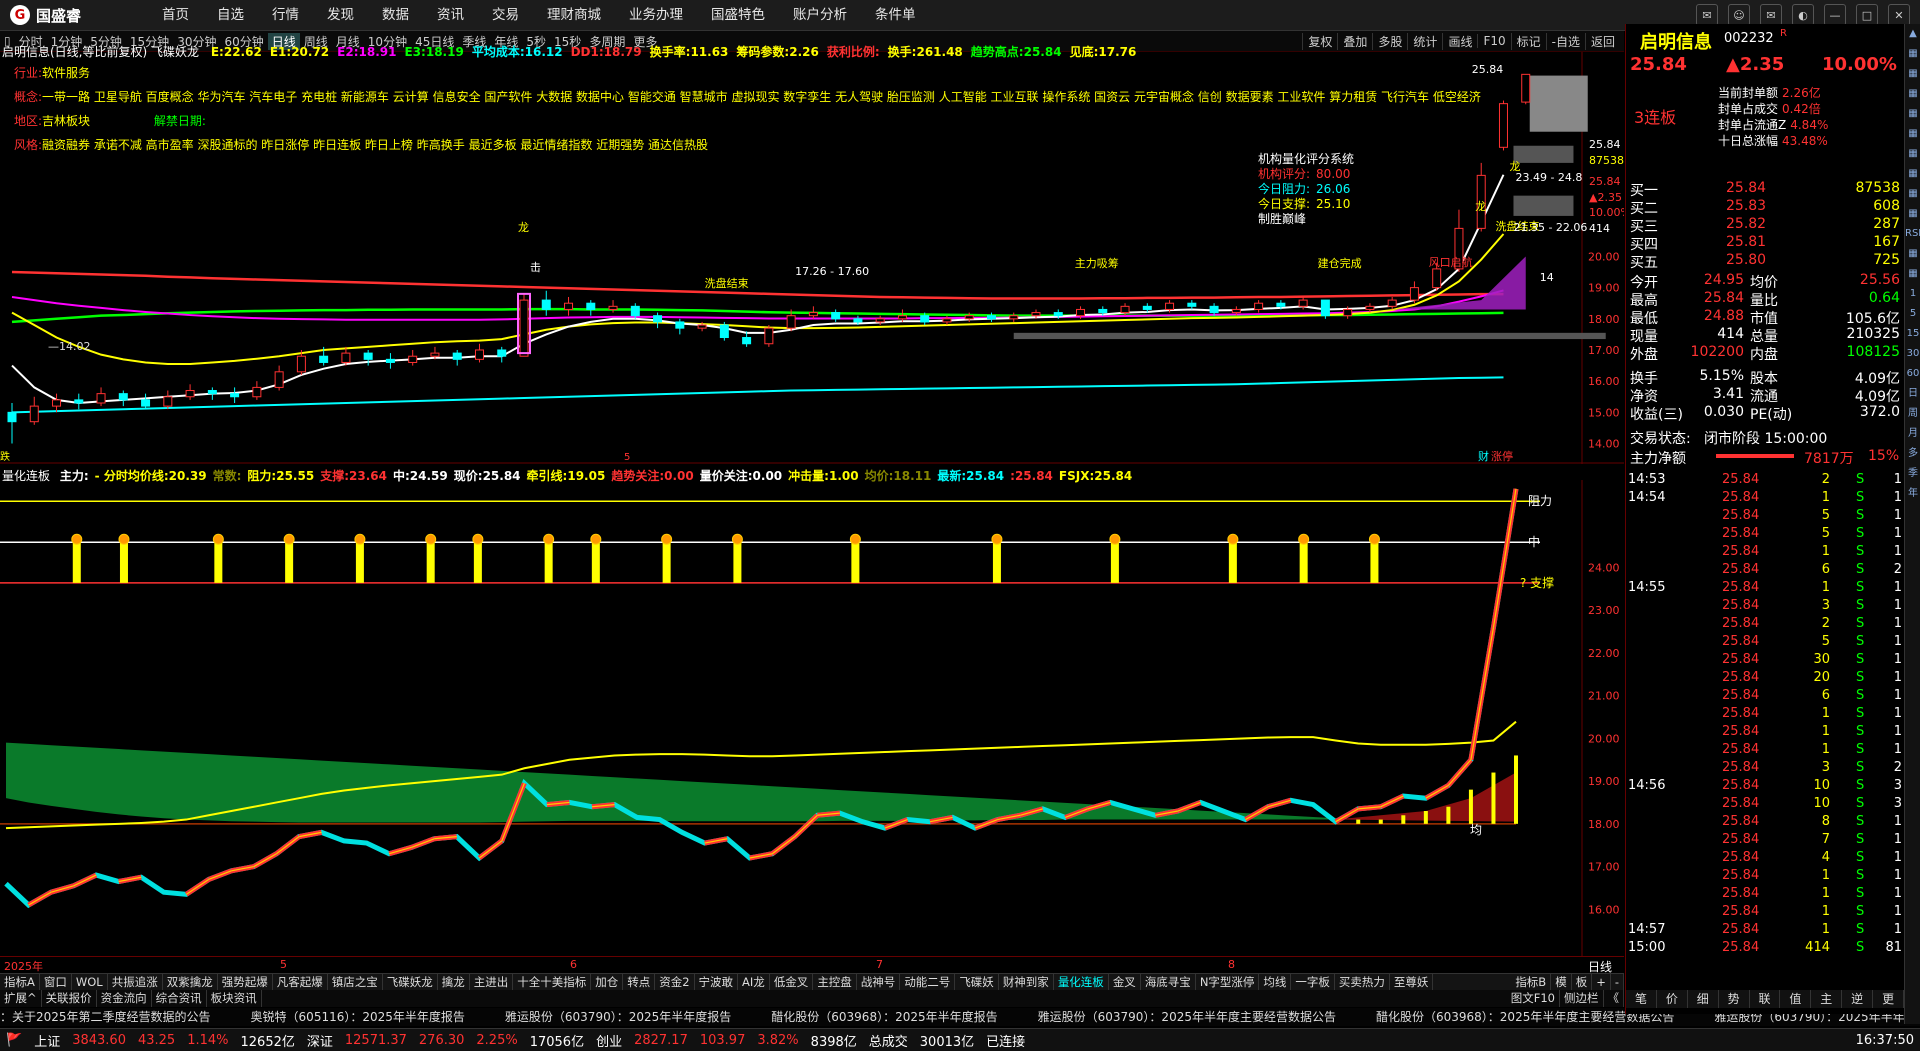  What do you see at coordinates (638, 1017) in the screenshot?
I see `news-item: 雅运股份（603790）：2025年半年度报告` at bounding box center [638, 1017].